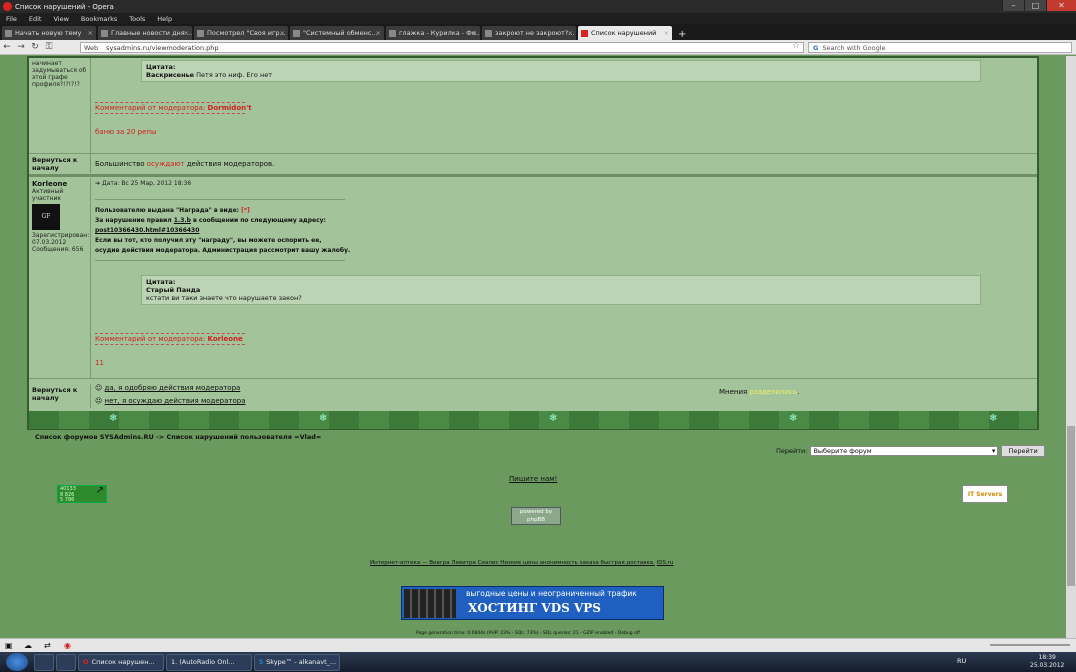 The image size is (1076, 672). I want to click on clock: 18:39 25.03.2012, so click(1047, 662).